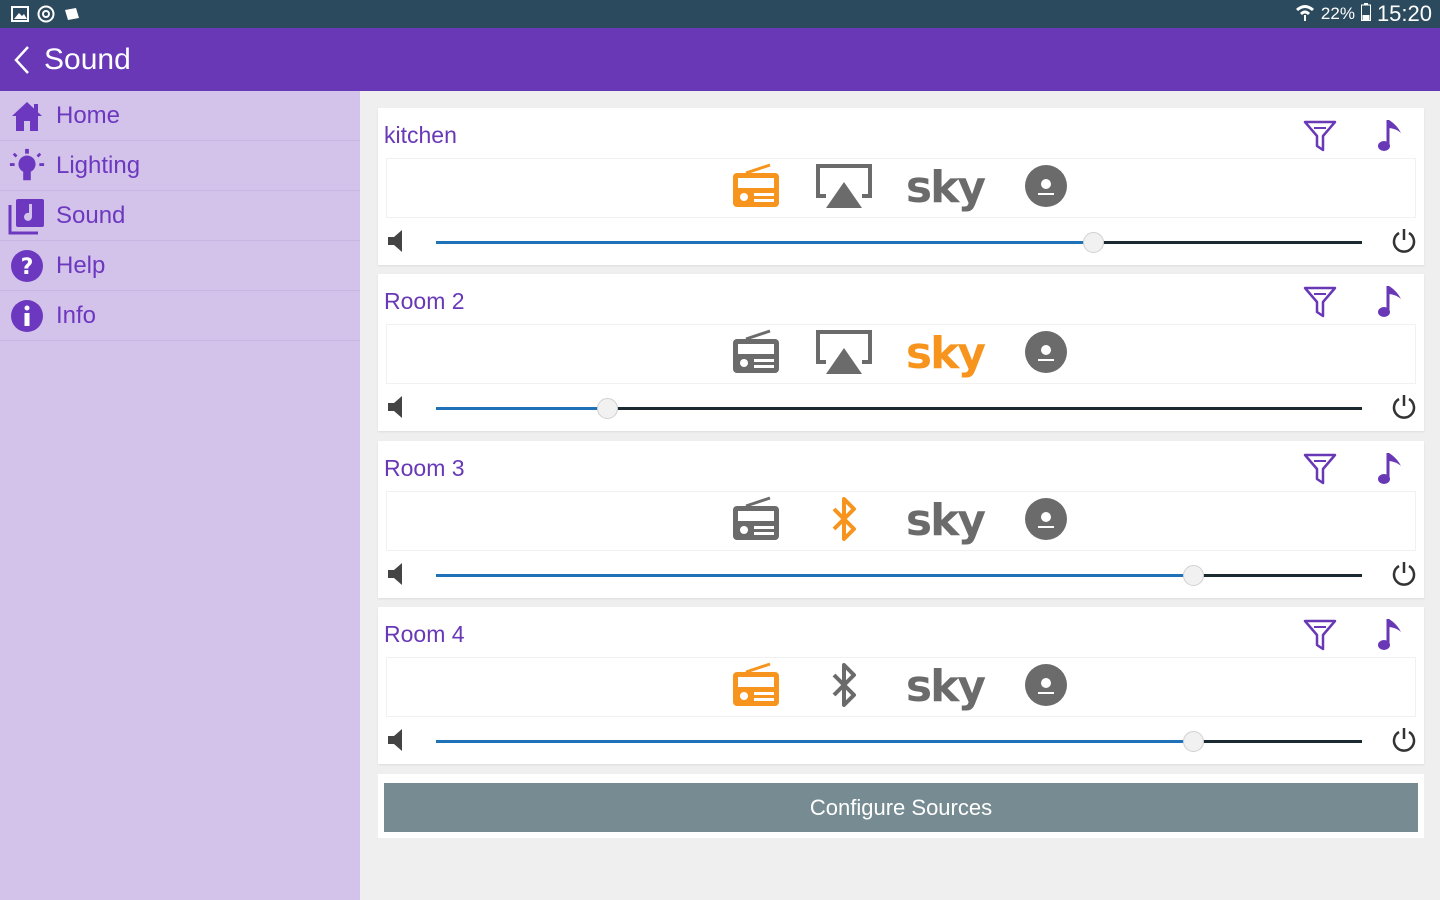 The image size is (1440, 900). I want to click on battery-icon, so click(1365, 14).